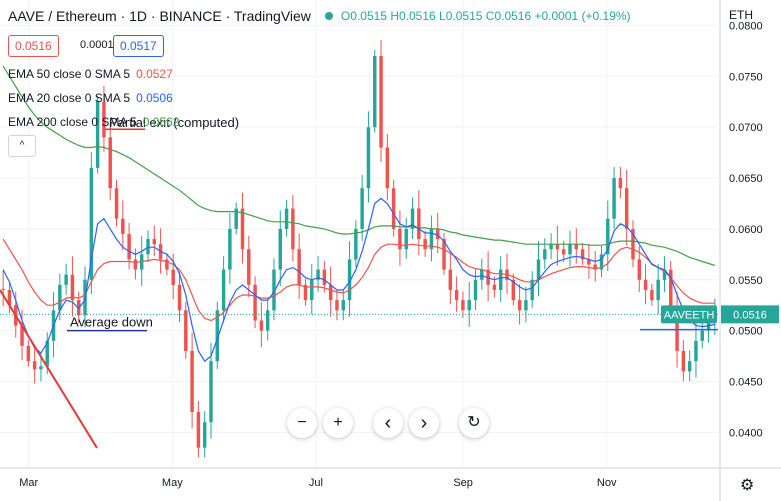  Describe the element at coordinates (138, 46) in the screenshot. I see `buy-price-button: 0.0517` at that location.